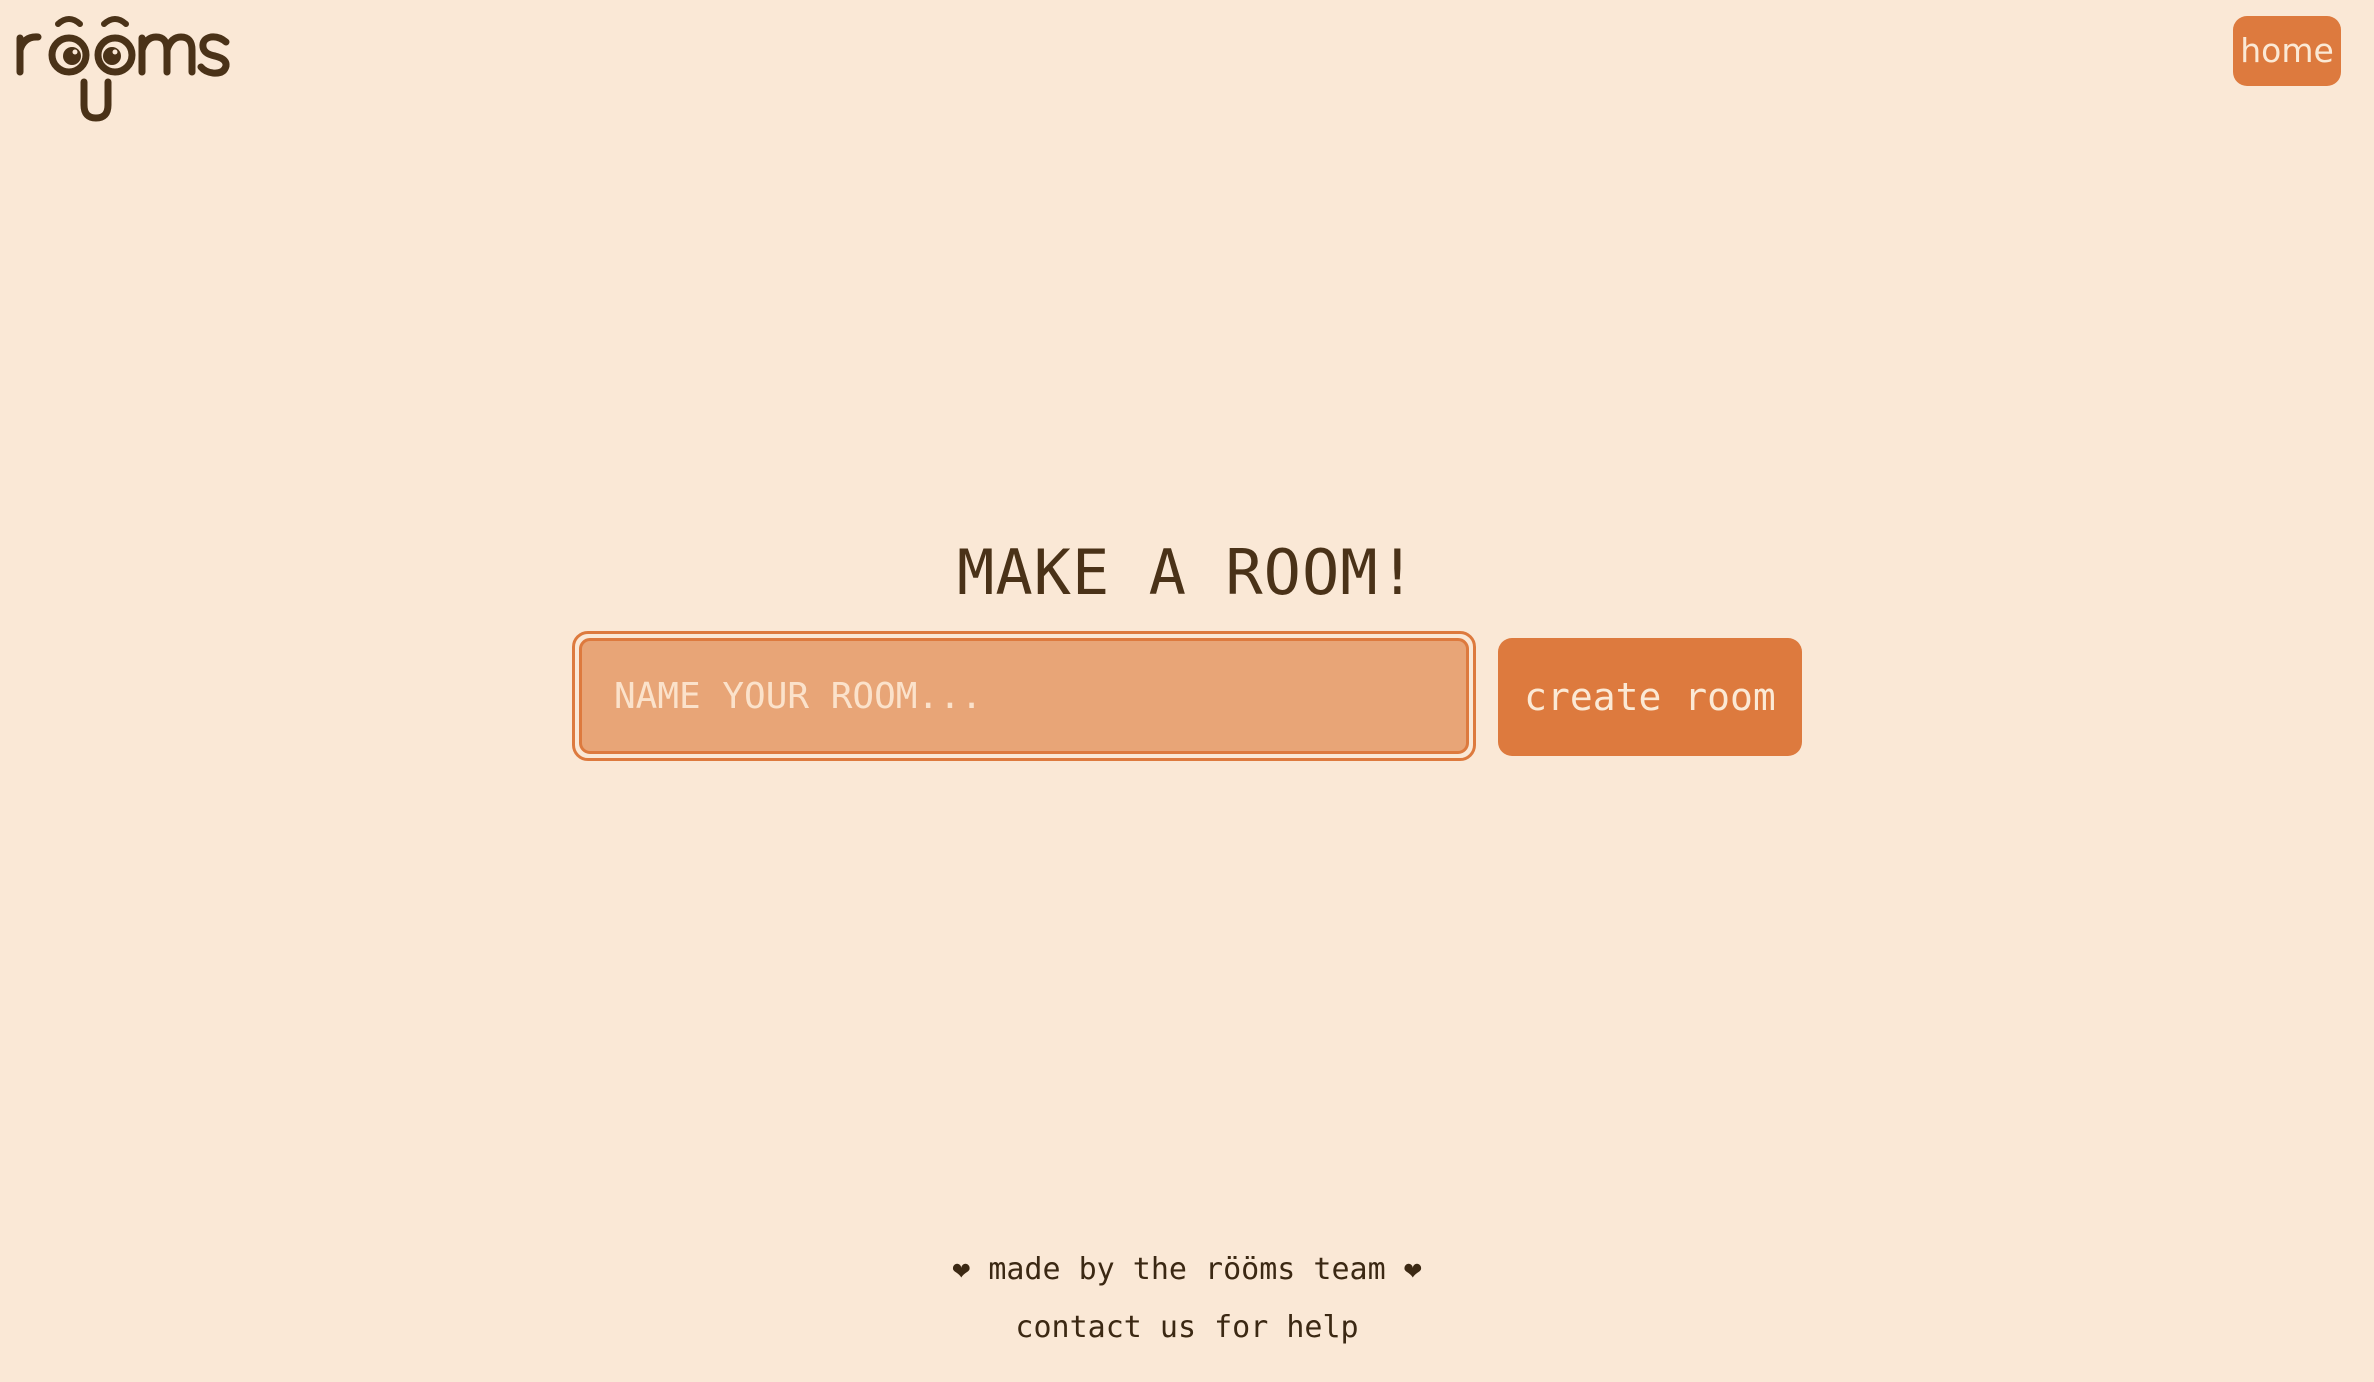  I want to click on home-button: home, so click(2287, 51).